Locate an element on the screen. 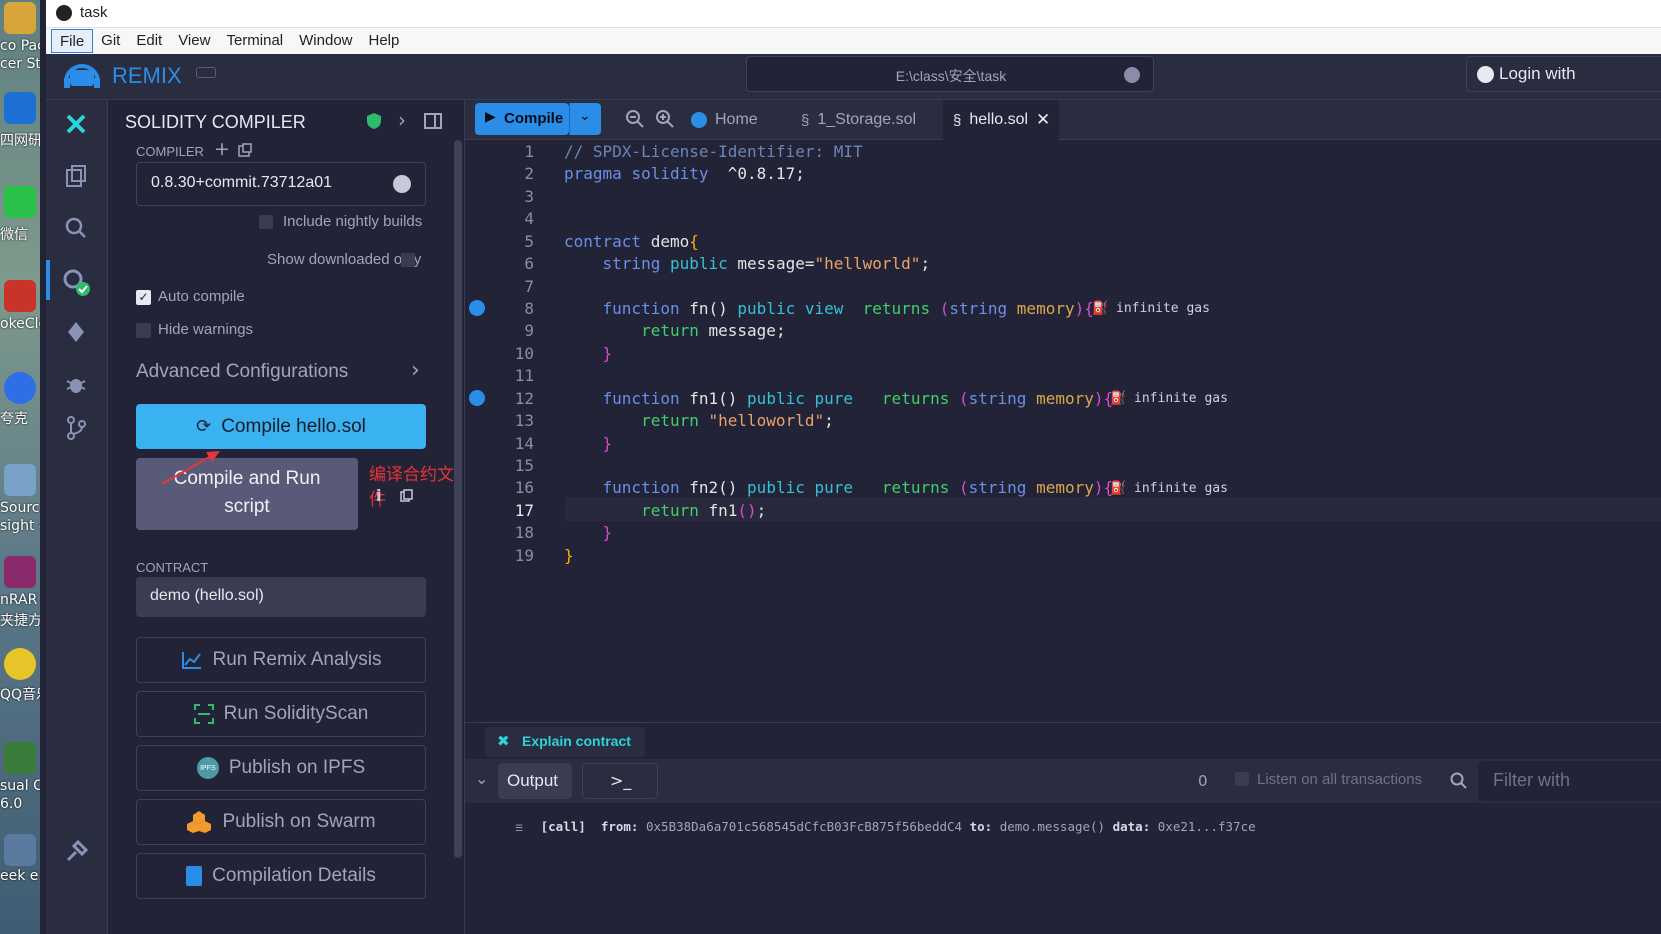 This screenshot has height=934, width=1661. path-selector-icon is located at coordinates (1132, 75).